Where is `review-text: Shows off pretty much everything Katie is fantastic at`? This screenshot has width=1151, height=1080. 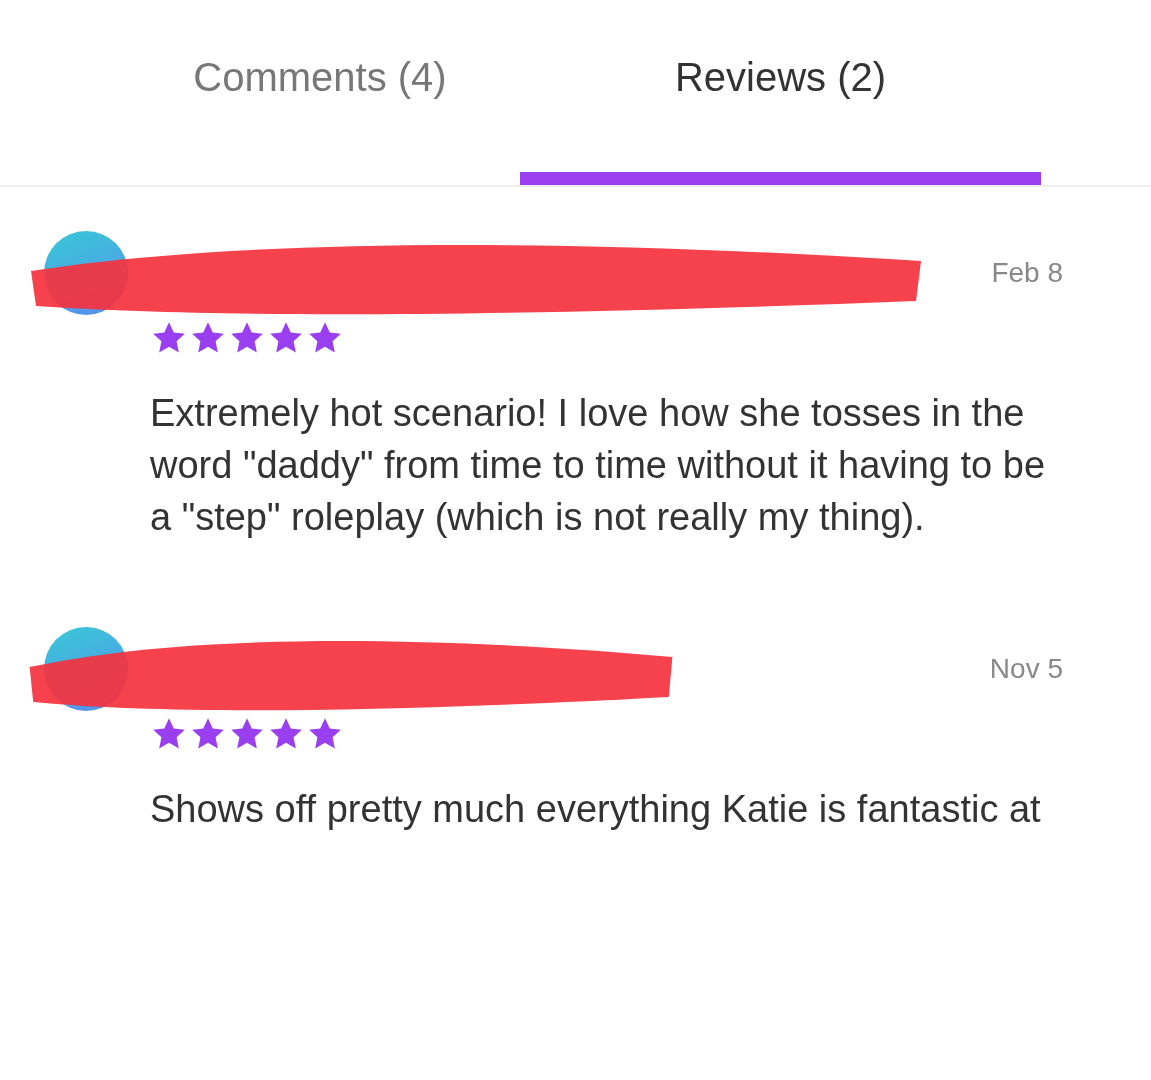
review-text: Shows off pretty much everything Katie is fantastic at is located at coordinates (596, 809).